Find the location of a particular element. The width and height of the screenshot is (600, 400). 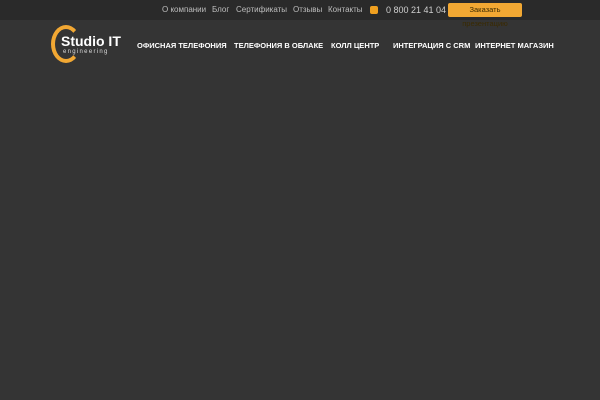

phone-number: 0 800 21 41 04 is located at coordinates (416, 10).